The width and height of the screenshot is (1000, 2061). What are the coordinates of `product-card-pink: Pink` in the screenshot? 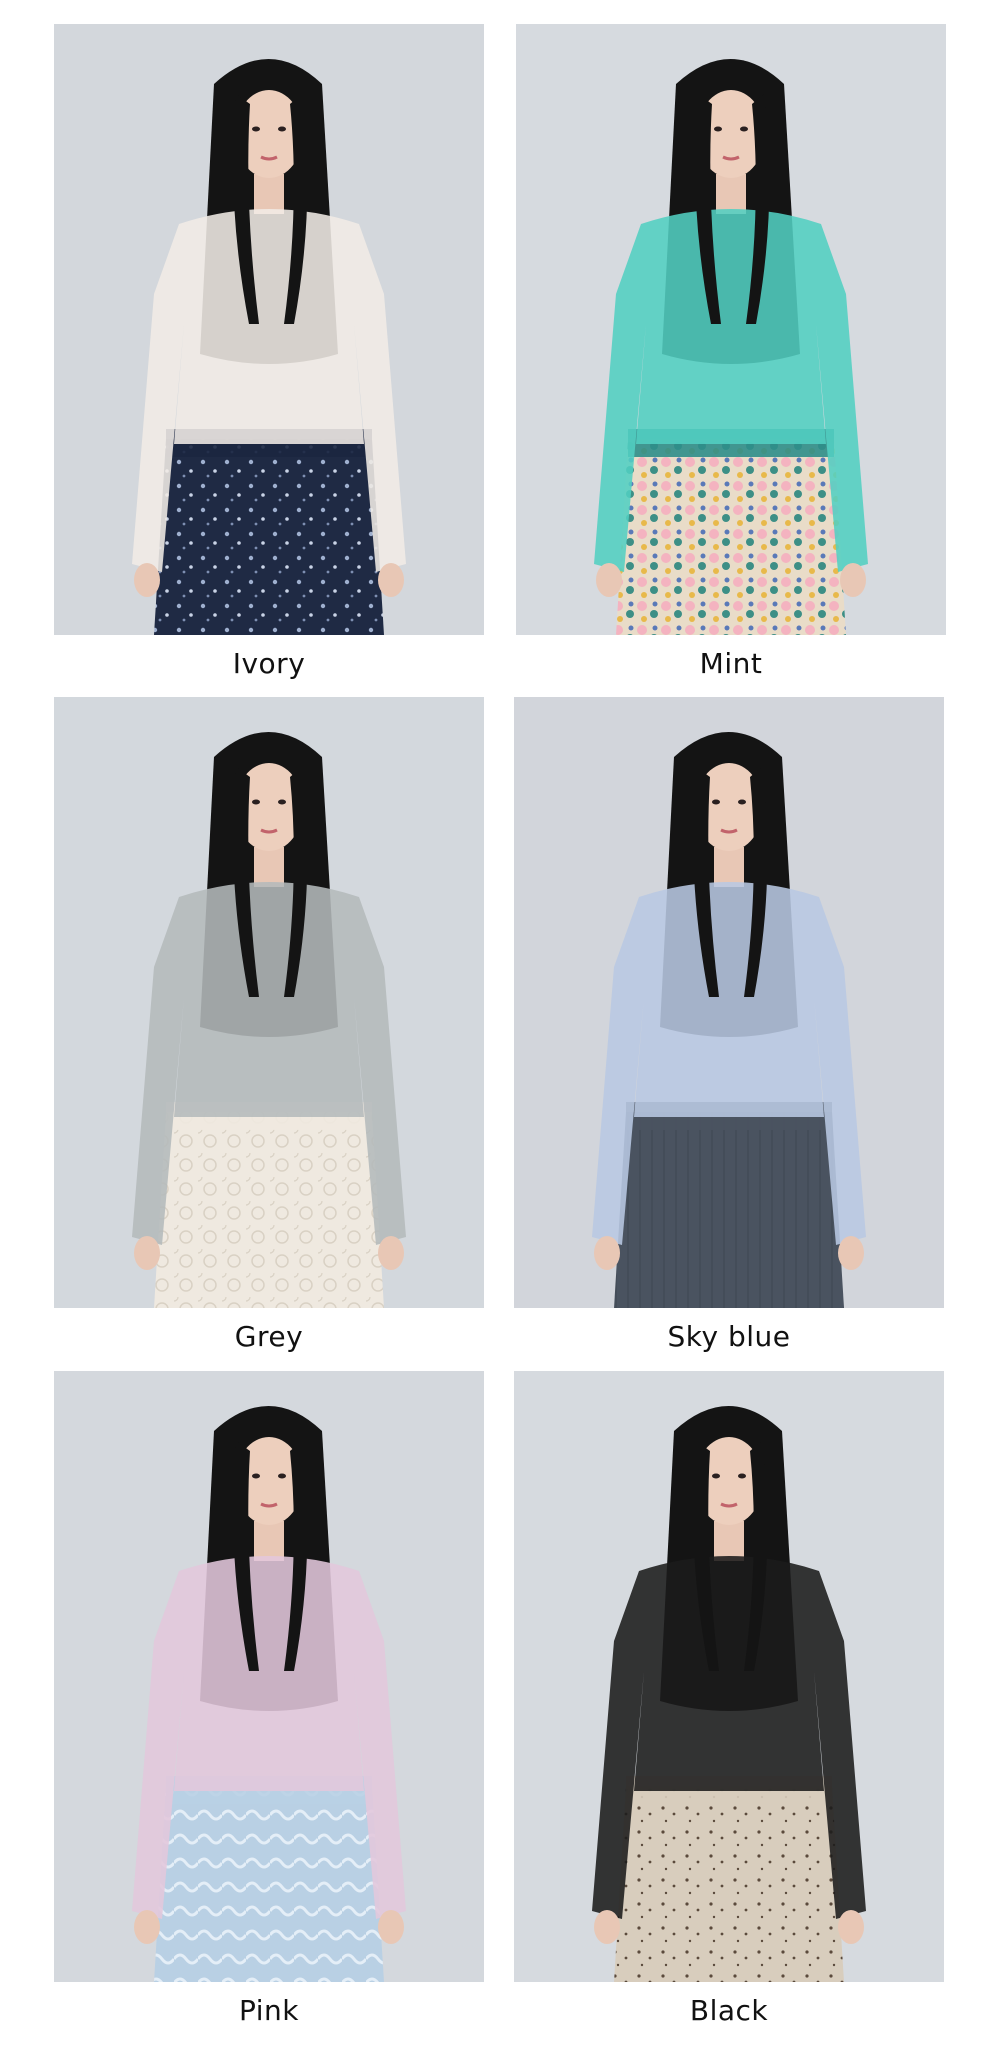 It's located at (269, 1699).